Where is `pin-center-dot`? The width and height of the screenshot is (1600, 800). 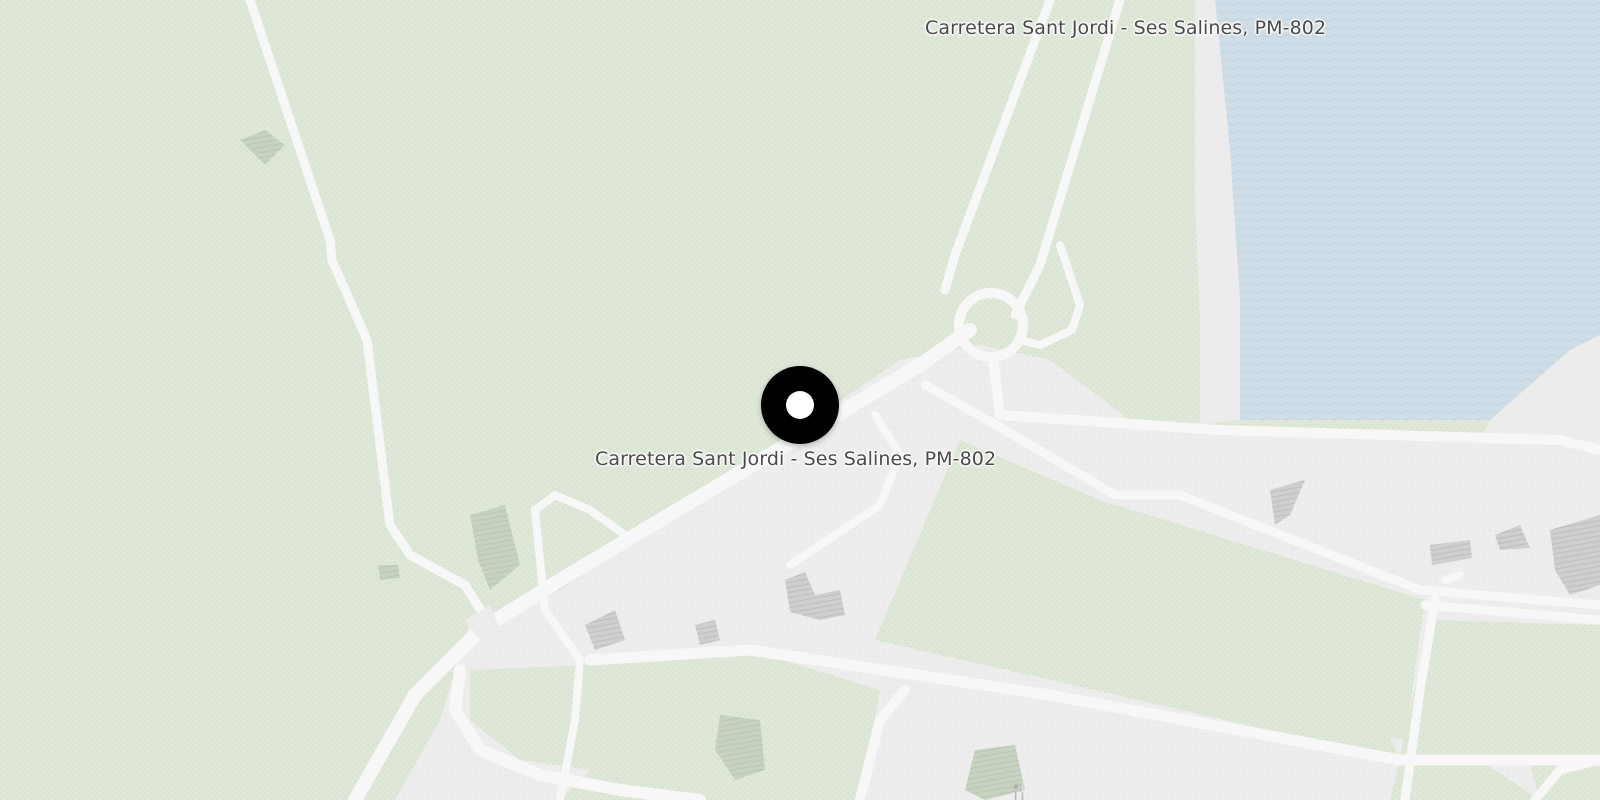
pin-center-dot is located at coordinates (800, 405).